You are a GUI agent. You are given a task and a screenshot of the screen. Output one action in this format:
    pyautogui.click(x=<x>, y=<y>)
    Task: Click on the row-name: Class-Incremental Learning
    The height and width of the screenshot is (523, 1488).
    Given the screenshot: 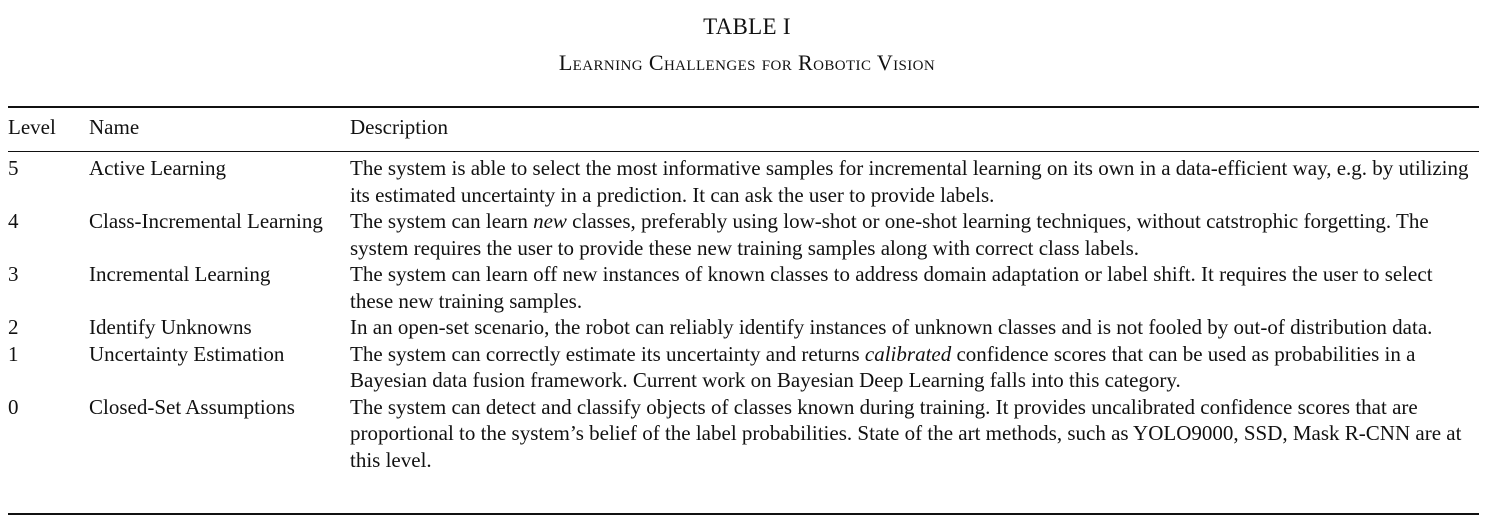 What is the action you would take?
    pyautogui.click(x=206, y=221)
    